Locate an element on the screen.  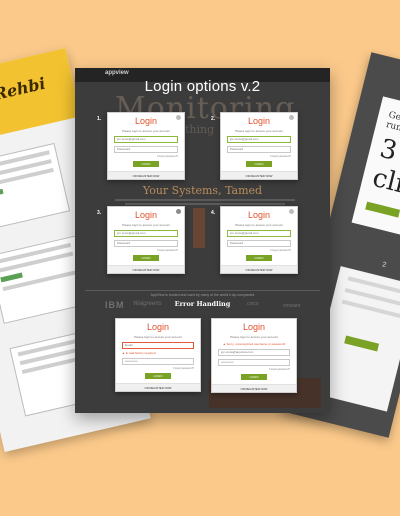
step-number: 4. is located at coordinates (213, 213).